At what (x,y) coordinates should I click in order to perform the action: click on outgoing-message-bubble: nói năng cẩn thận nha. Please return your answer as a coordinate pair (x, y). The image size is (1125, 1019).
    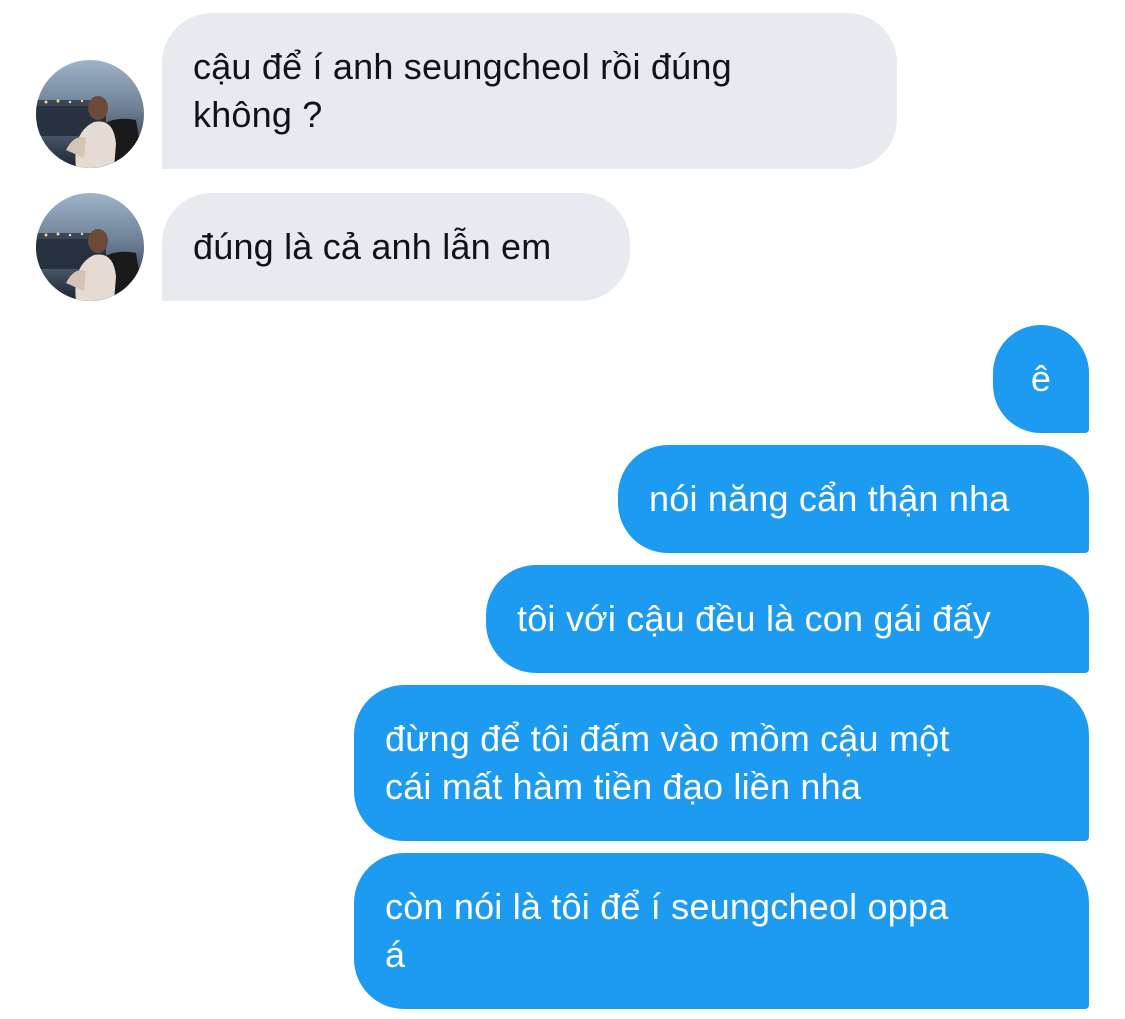
    Looking at the image, I should click on (853, 499).